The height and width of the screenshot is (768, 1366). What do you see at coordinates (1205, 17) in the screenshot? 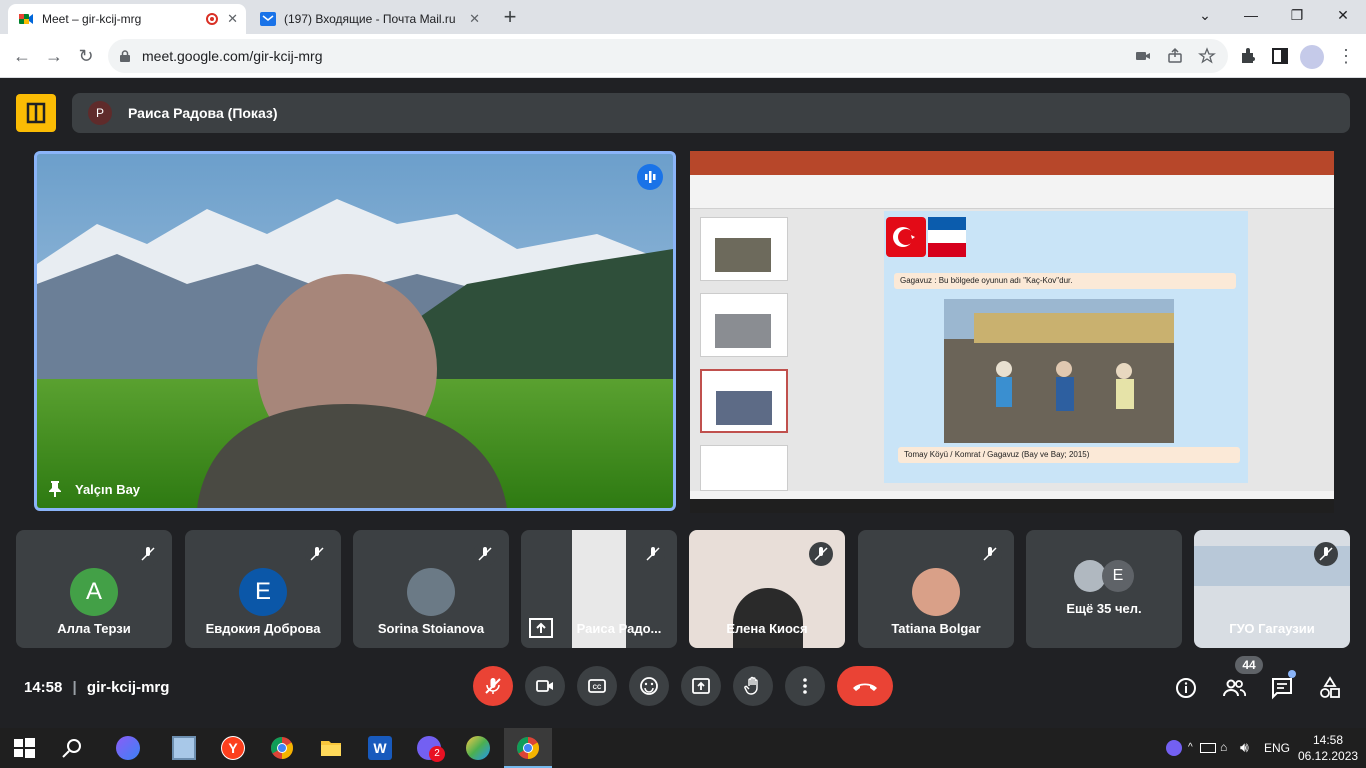
I see `tab-search-icon: ⌄` at bounding box center [1205, 17].